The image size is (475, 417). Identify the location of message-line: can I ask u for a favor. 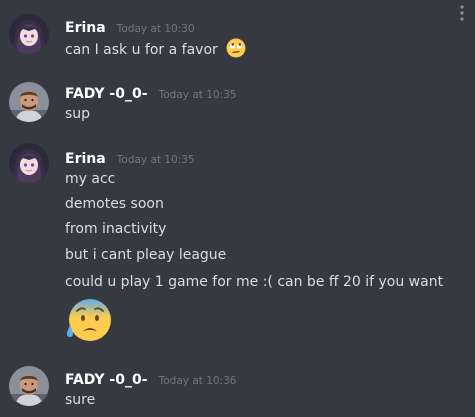
(155, 50).